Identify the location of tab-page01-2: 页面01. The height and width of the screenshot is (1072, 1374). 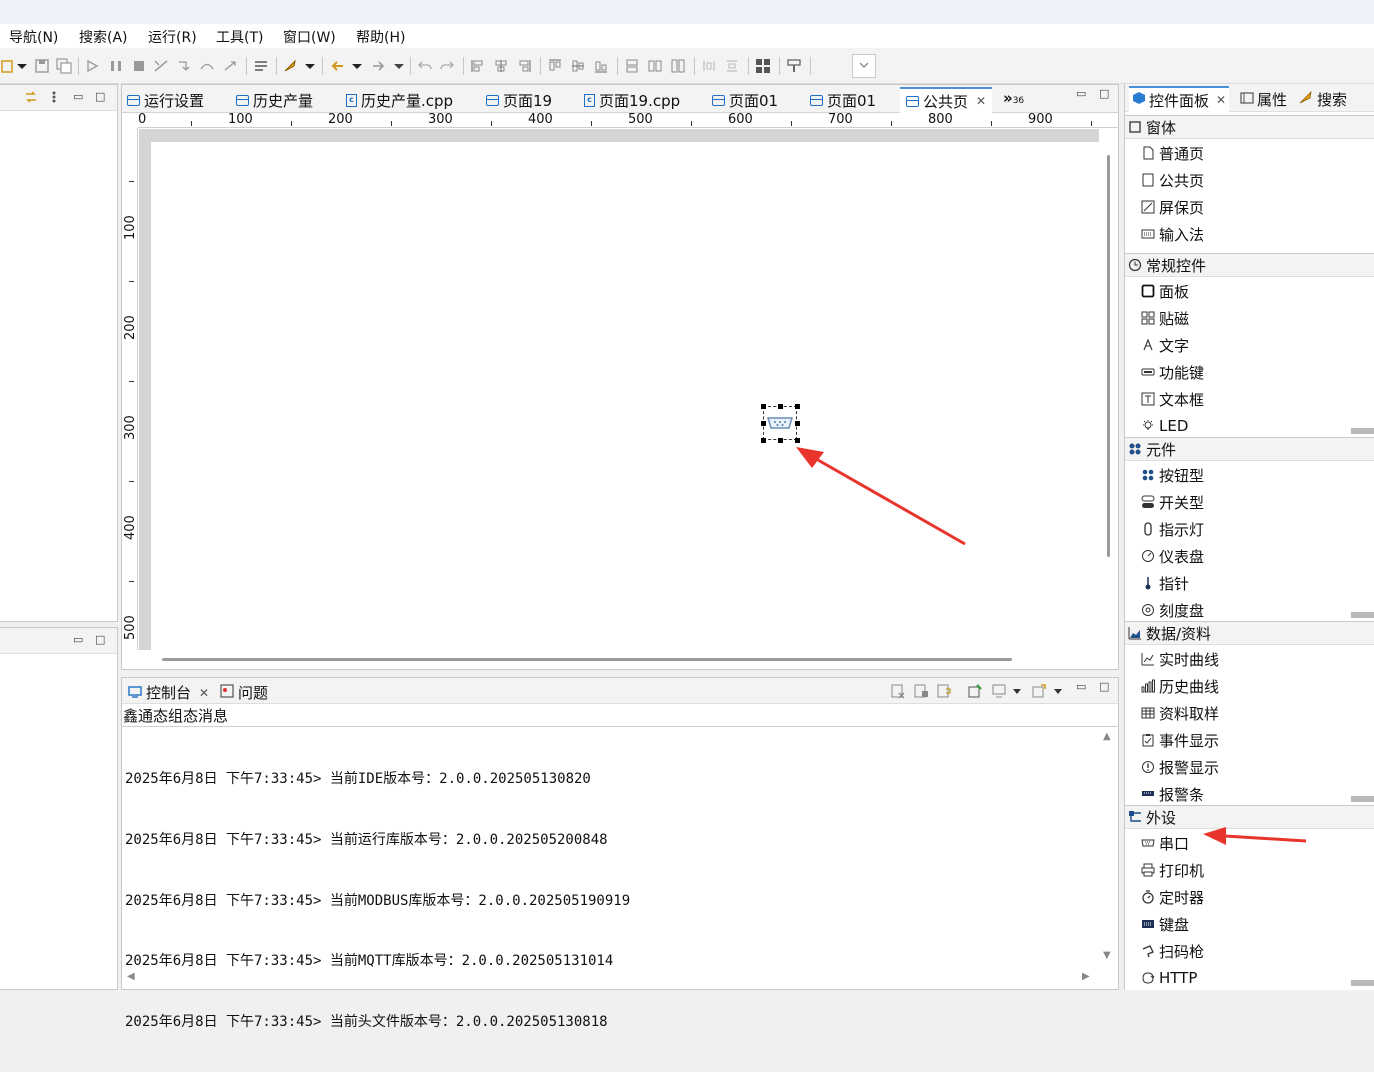
(843, 100).